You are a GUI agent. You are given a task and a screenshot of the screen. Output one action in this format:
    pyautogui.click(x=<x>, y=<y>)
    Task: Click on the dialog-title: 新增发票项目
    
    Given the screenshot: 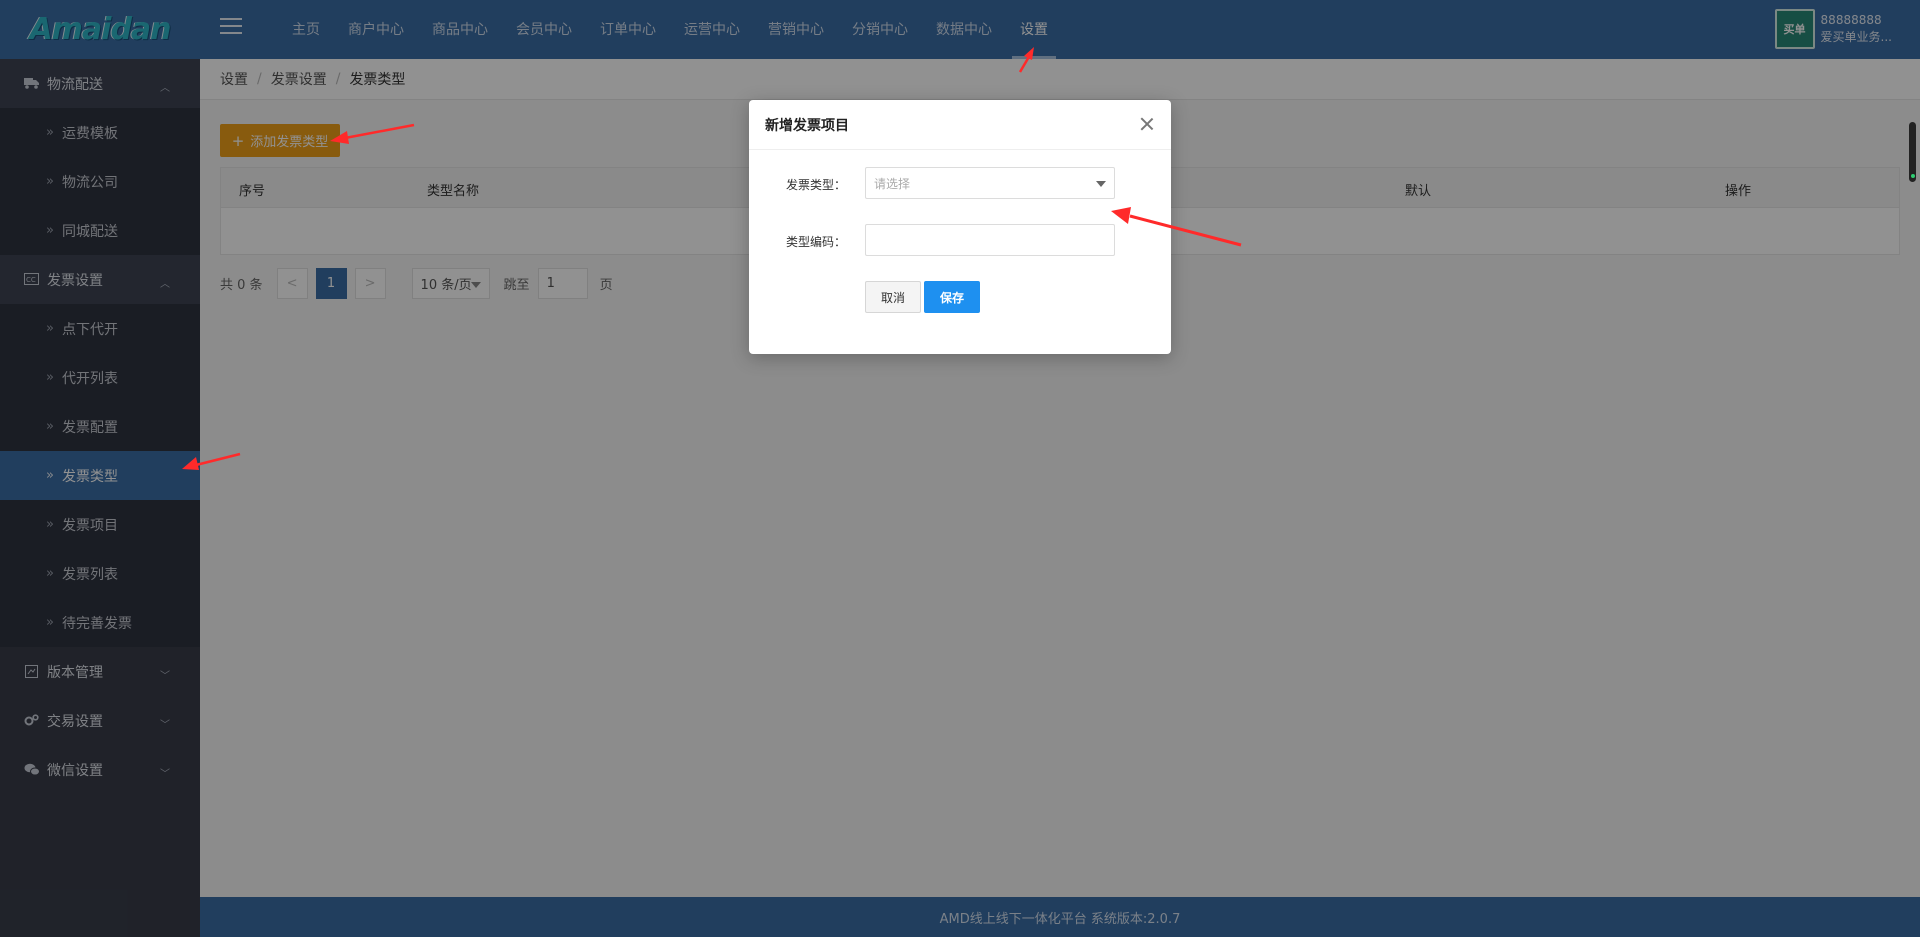 What is the action you would take?
    pyautogui.click(x=807, y=125)
    